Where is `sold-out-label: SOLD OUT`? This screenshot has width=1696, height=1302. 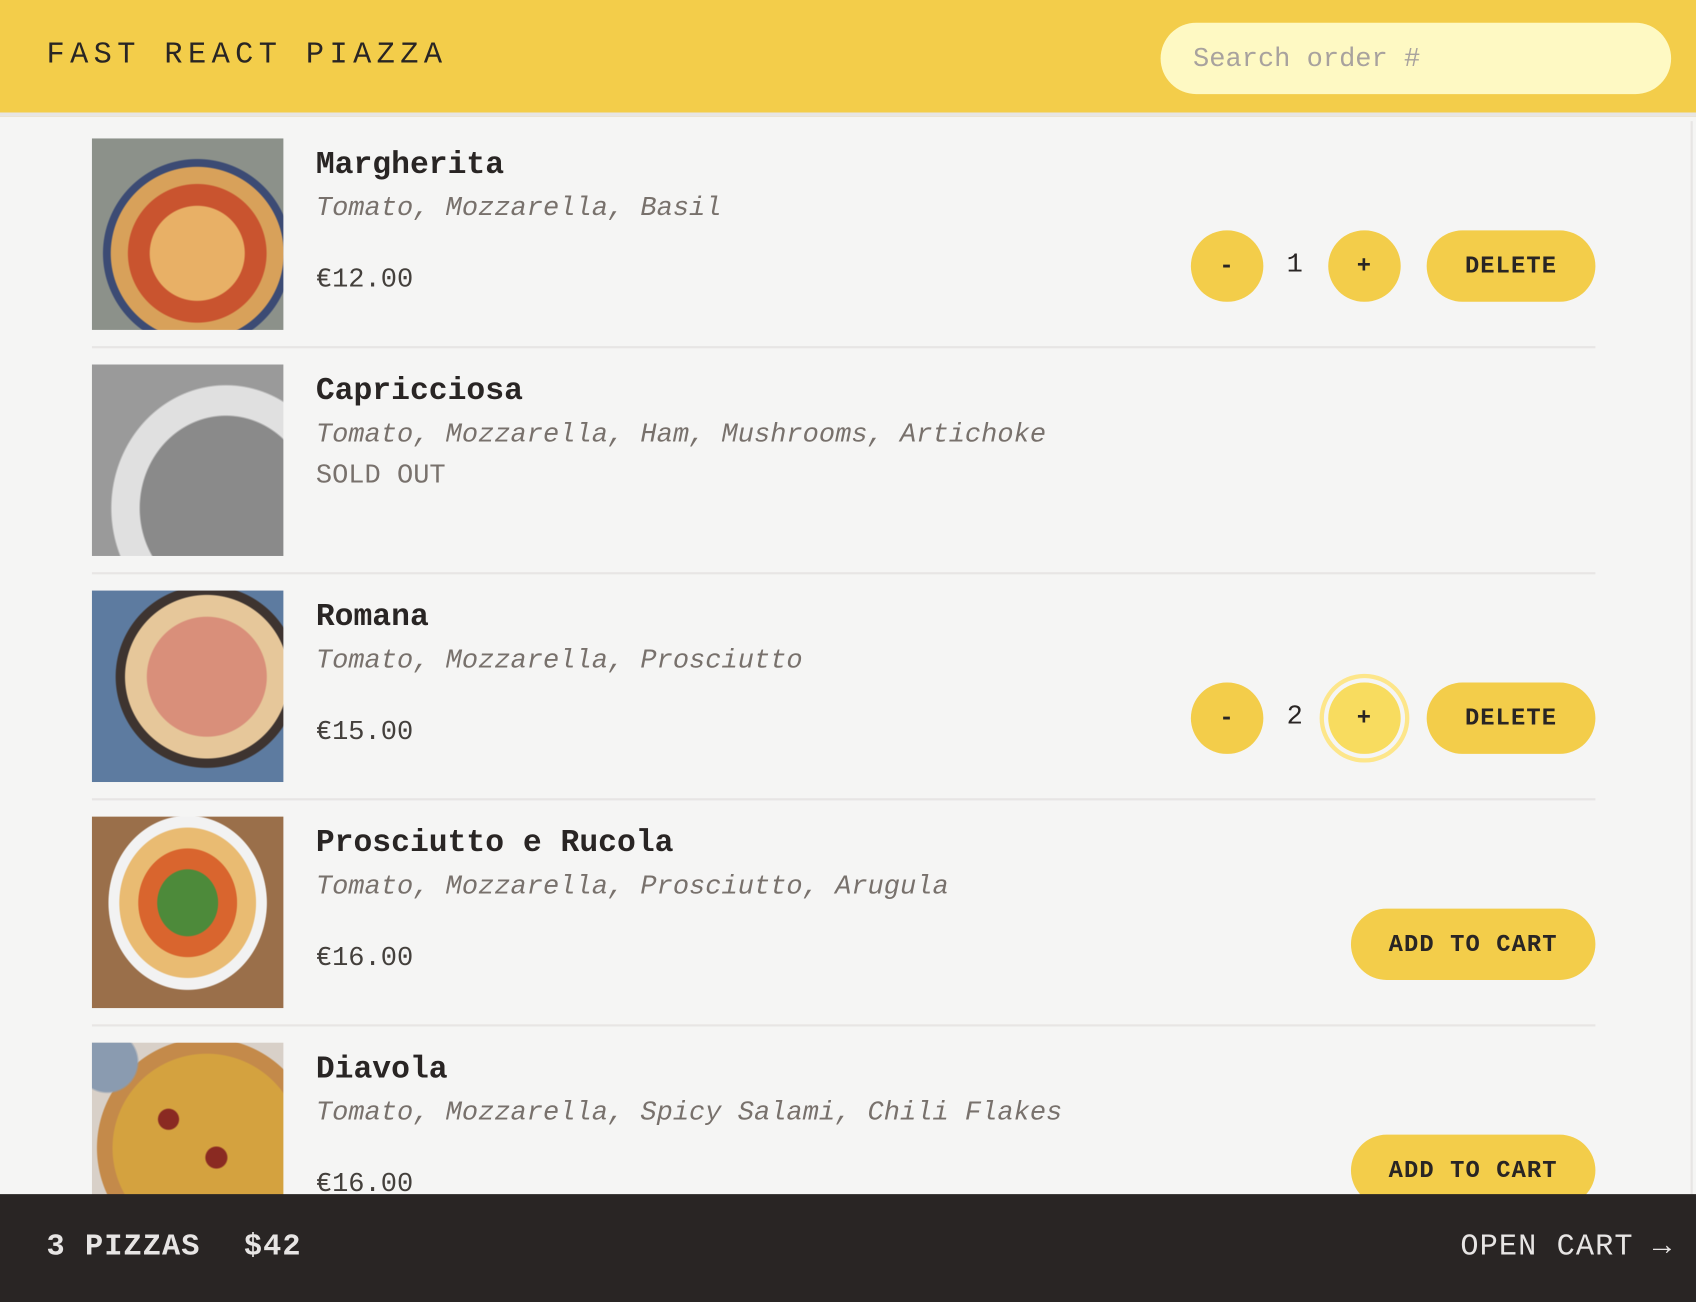 sold-out-label: SOLD OUT is located at coordinates (380, 475).